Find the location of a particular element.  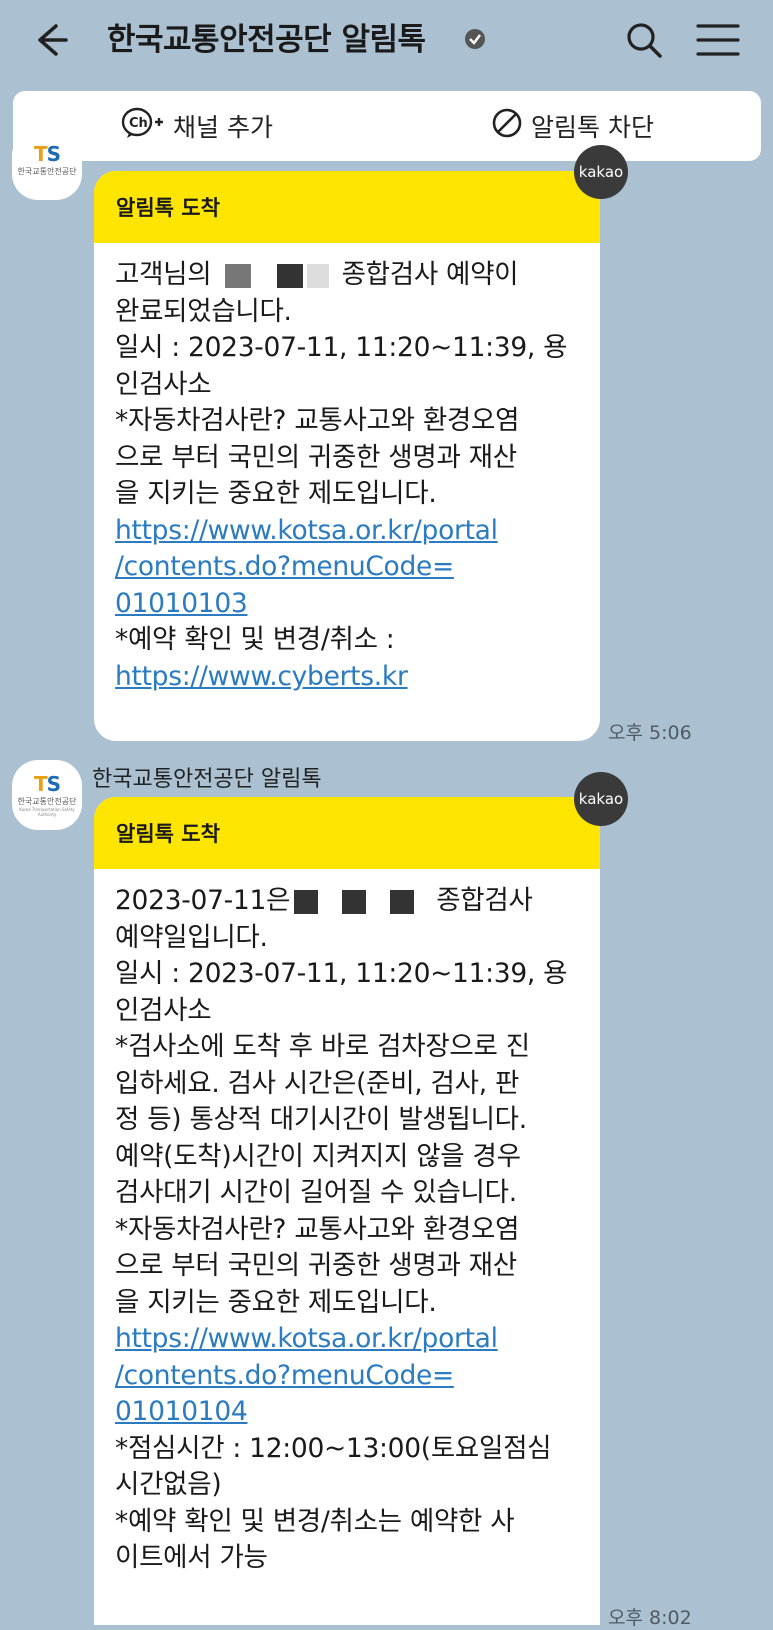

message-line: 예약(도착)시간이 지켜지지 않을 경우 is located at coordinates (318, 1156).